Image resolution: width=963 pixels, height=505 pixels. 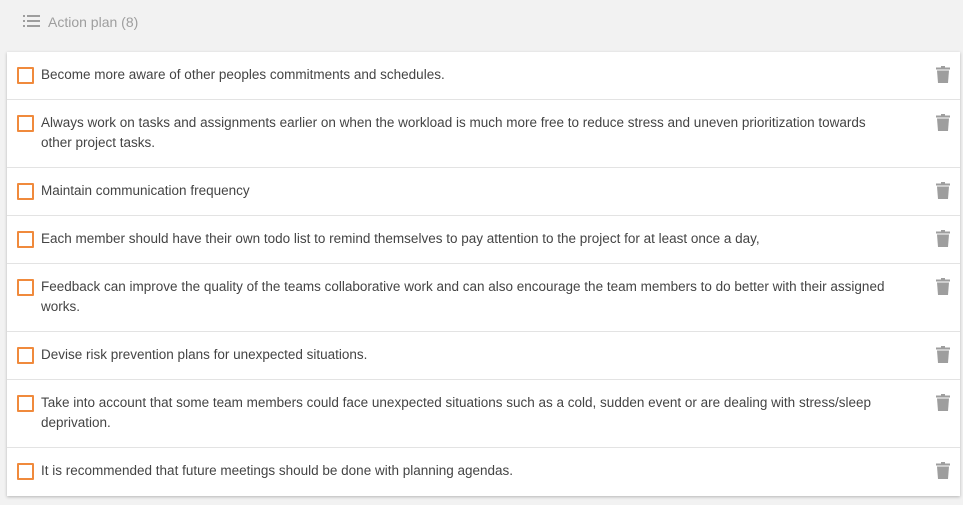 What do you see at coordinates (31, 21) in the screenshot?
I see `list-icon` at bounding box center [31, 21].